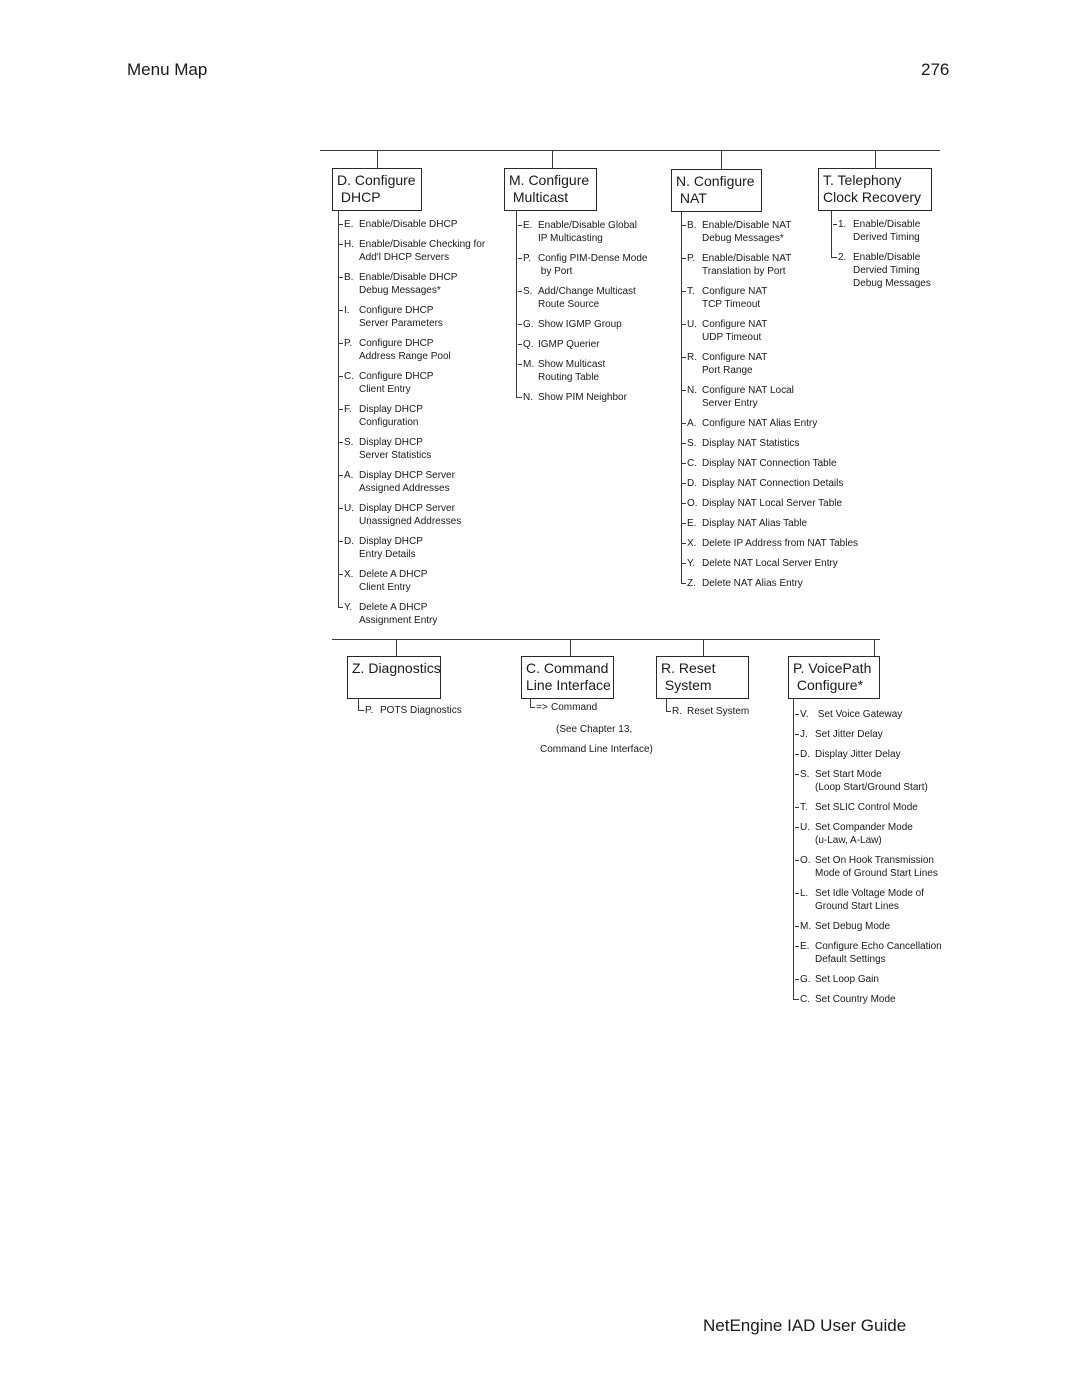  Describe the element at coordinates (405, 350) in the screenshot. I see `menu-item-label: Configure DHCP Address Range Pool` at that location.